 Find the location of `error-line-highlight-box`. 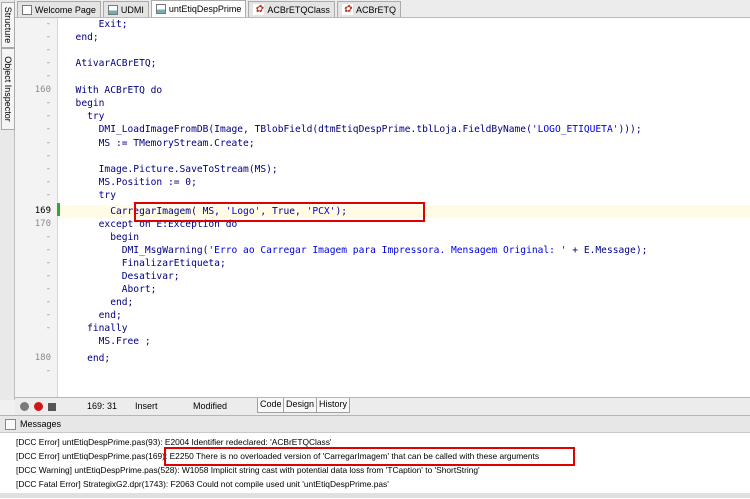

error-line-highlight-box is located at coordinates (279, 212).